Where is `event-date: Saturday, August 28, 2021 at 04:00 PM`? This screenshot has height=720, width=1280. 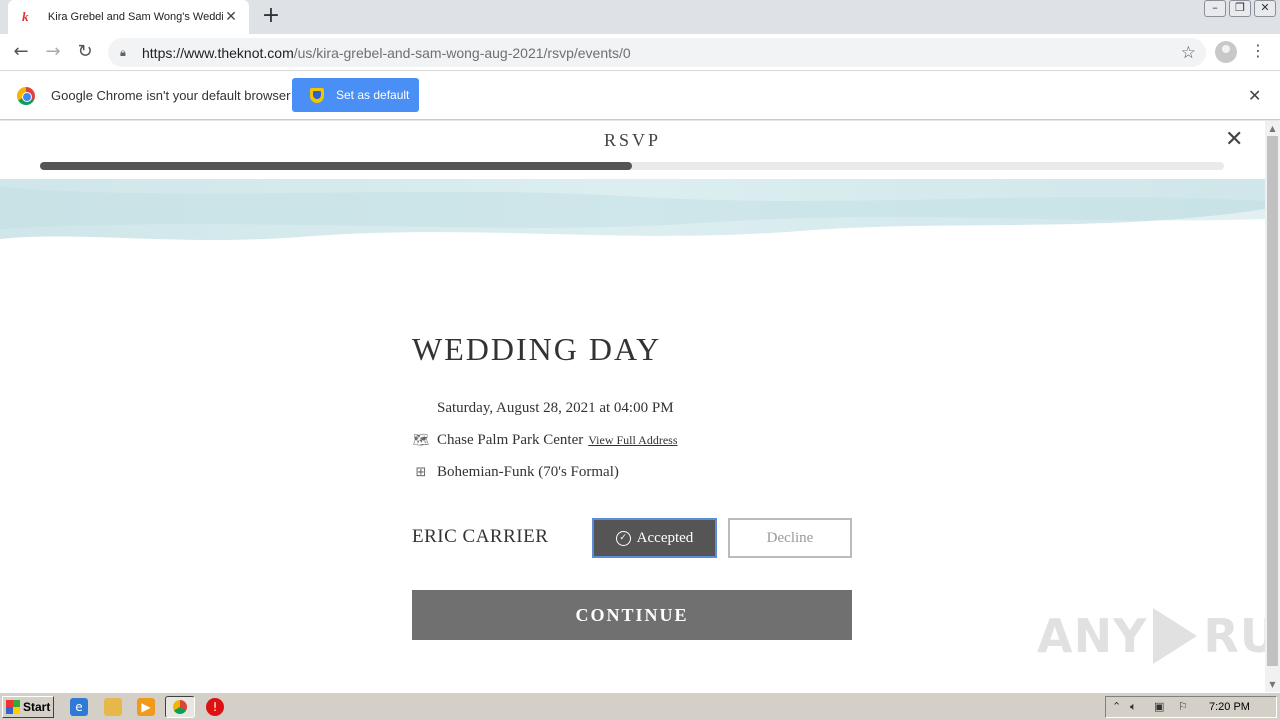 event-date: Saturday, August 28, 2021 at 04:00 PM is located at coordinates (555, 408).